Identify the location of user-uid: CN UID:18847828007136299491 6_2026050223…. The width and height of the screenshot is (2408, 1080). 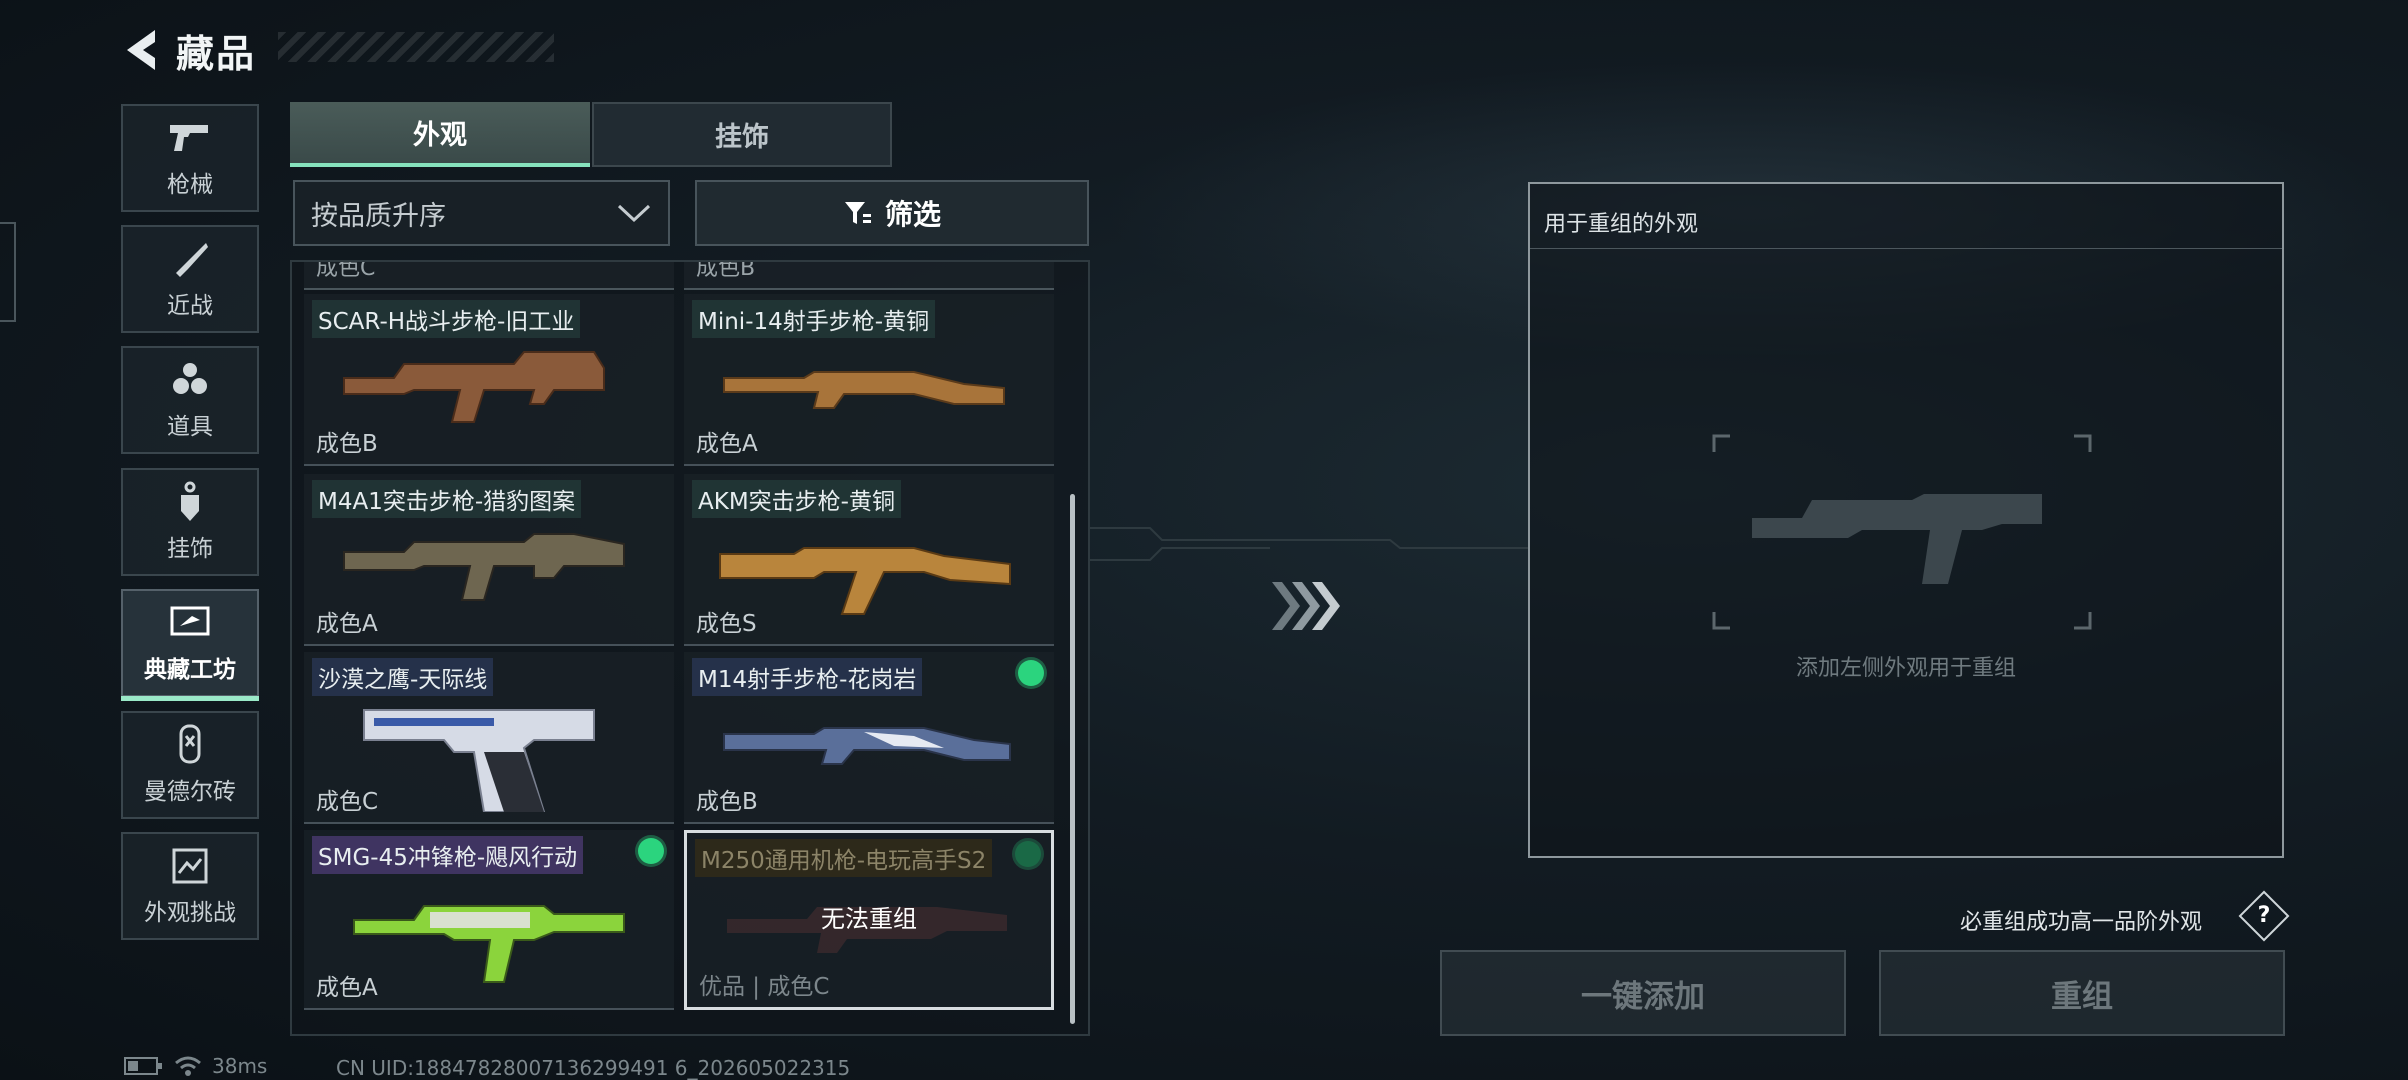
(593, 1068).